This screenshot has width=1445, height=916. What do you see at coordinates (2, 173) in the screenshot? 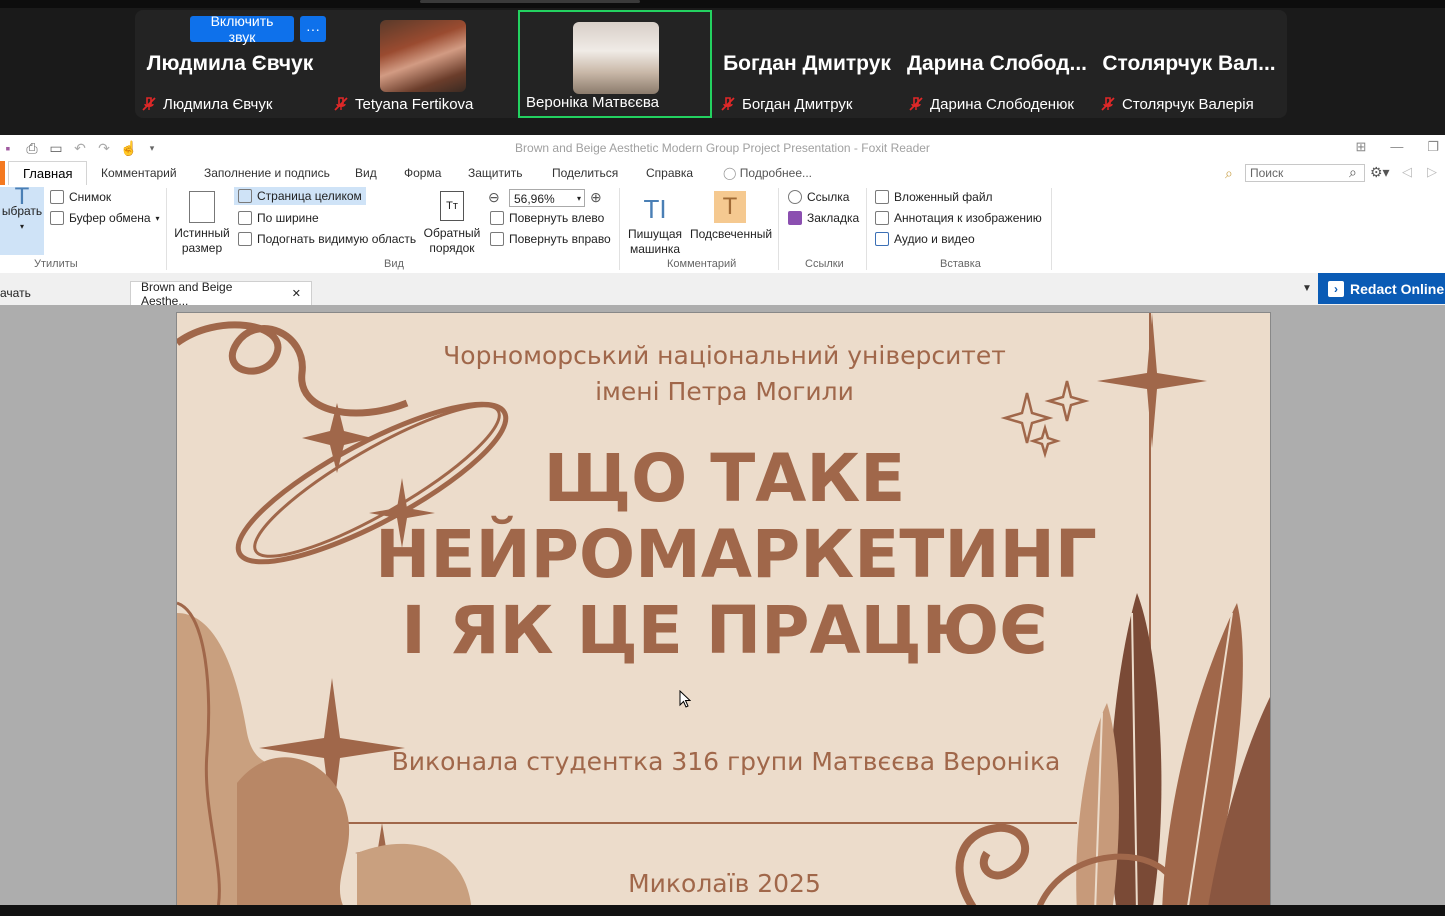
I see `file-tab-edge` at bounding box center [2, 173].